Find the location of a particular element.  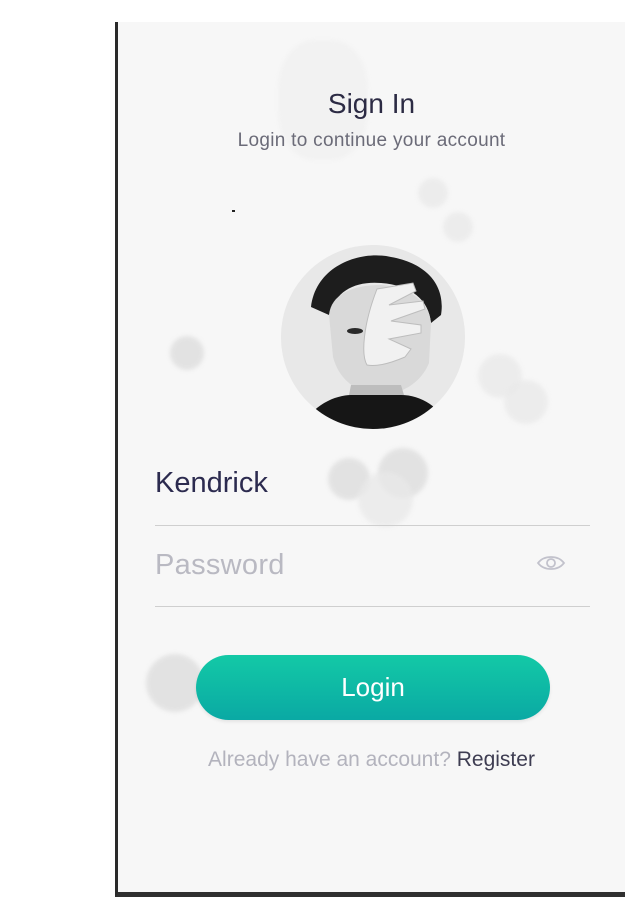

login-button: Login is located at coordinates (373, 687).